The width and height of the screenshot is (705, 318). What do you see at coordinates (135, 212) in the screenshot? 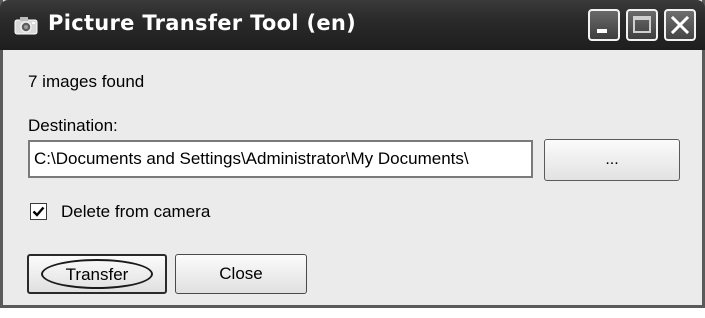
I see `delete-from-camera-label: Delete from camera` at bounding box center [135, 212].